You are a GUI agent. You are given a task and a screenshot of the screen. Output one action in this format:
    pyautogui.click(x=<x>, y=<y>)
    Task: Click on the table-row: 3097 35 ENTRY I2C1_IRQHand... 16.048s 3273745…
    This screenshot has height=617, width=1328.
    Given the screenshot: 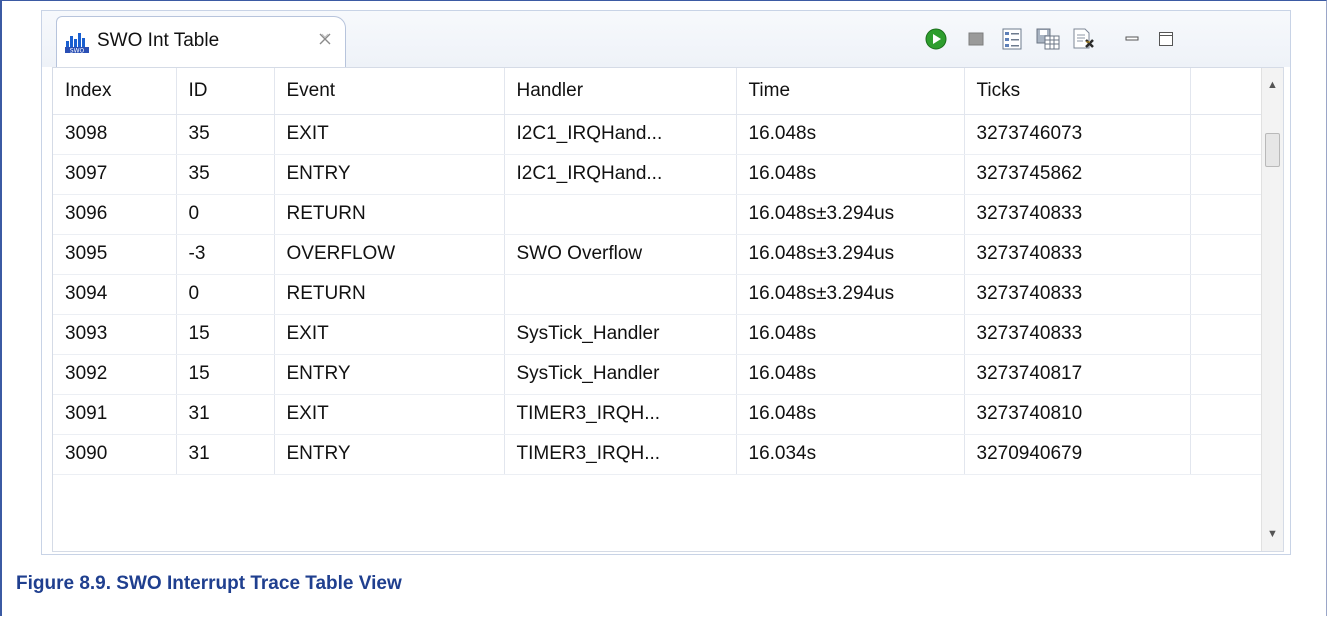 What is the action you would take?
    pyautogui.click(x=657, y=174)
    